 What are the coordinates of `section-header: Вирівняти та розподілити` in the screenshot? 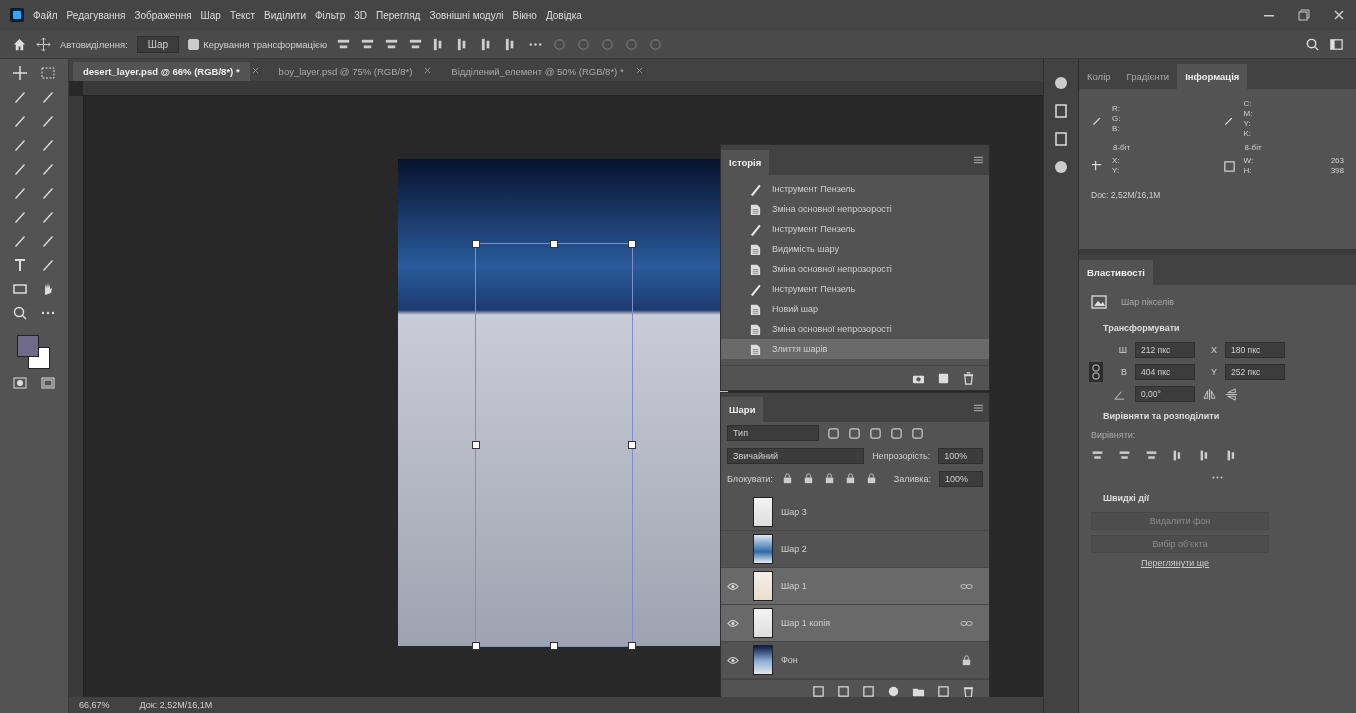 It's located at (1217, 416).